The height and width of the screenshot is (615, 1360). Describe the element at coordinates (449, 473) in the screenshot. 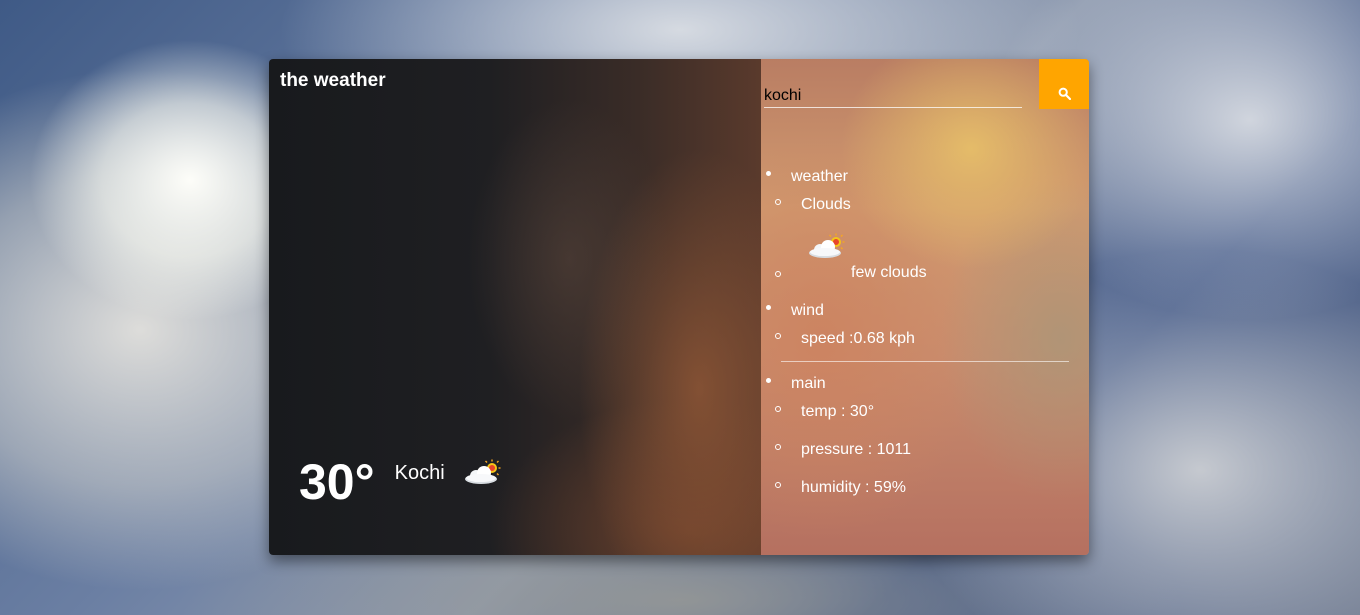

I see `current-location: Kochi` at that location.